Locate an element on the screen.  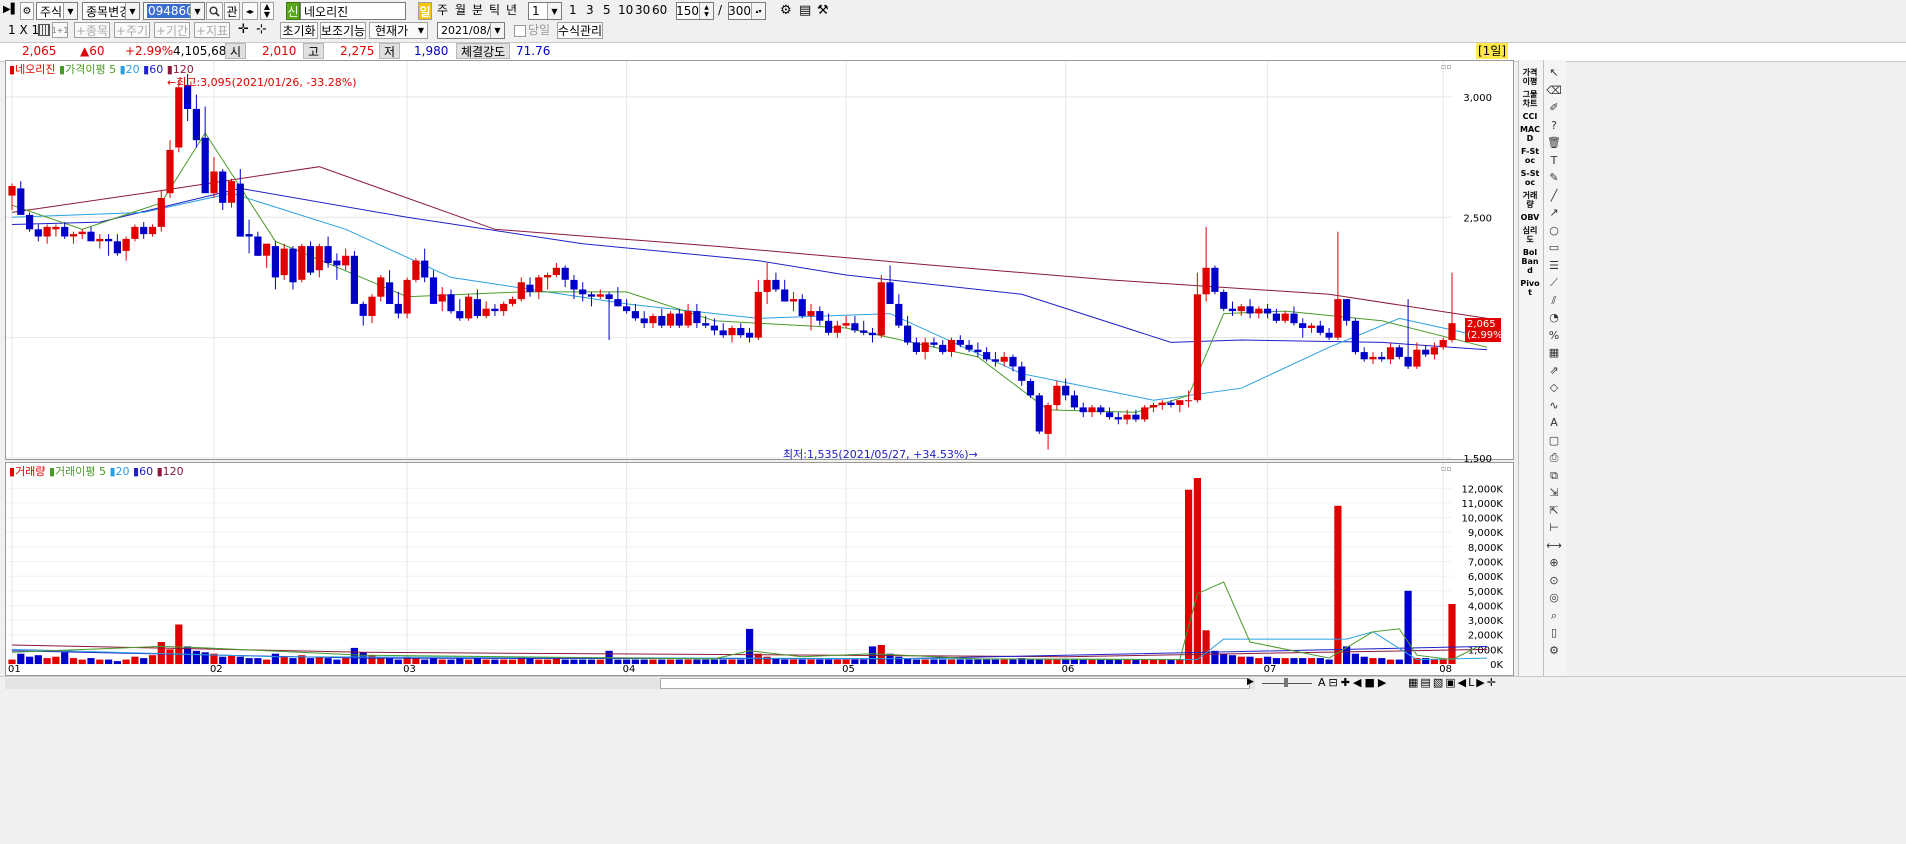
arrow-icon: ↗ is located at coordinates (1554, 213).